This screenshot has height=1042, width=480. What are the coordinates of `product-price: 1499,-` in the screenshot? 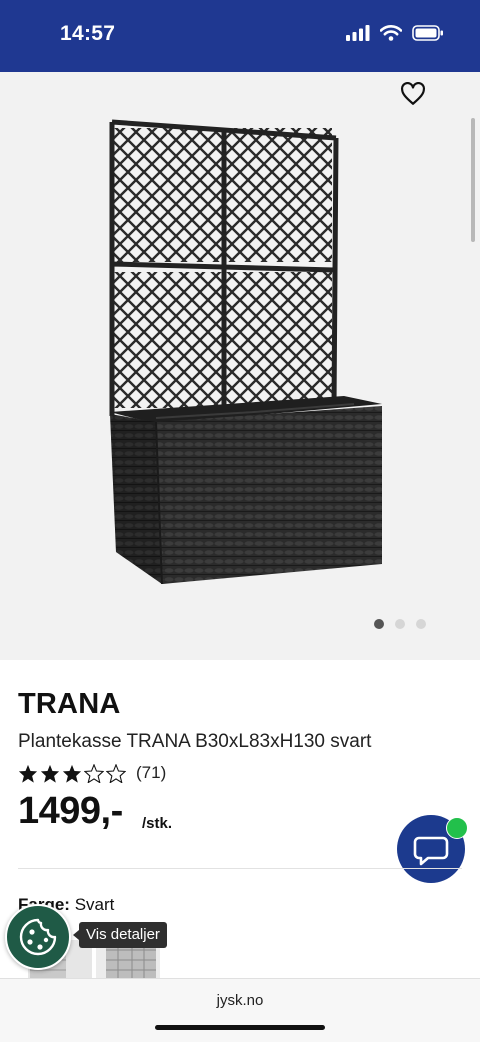 It's located at (70, 811).